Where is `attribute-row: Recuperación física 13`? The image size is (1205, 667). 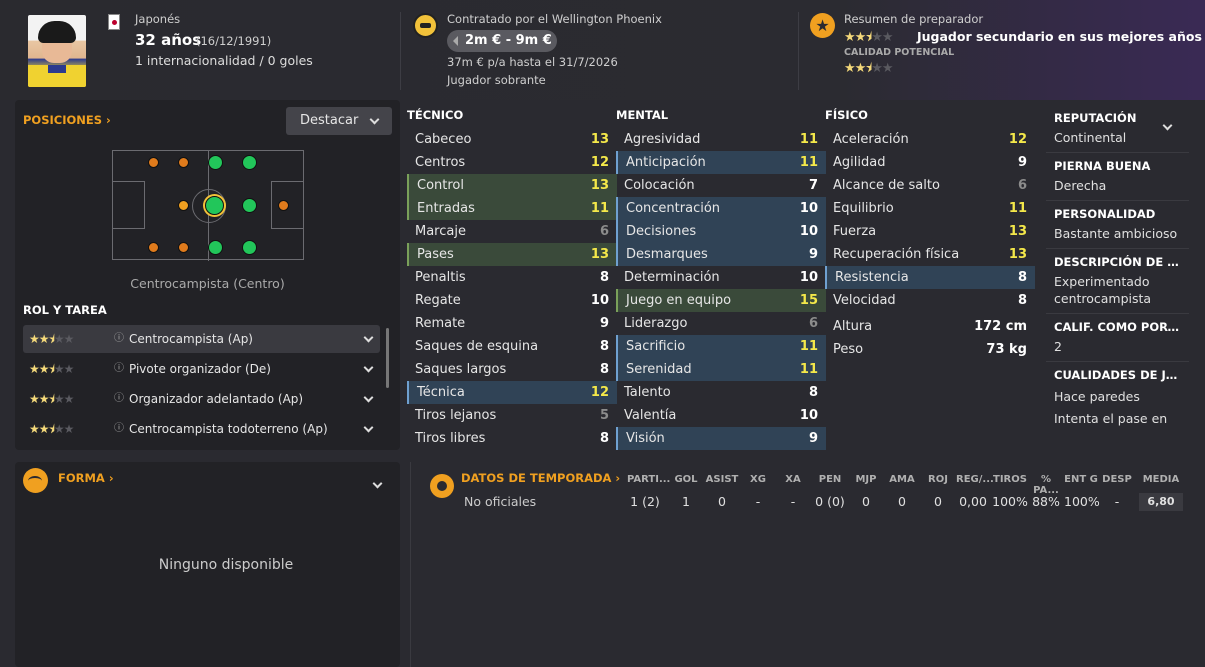
attribute-row: Recuperación física 13 is located at coordinates (930, 254).